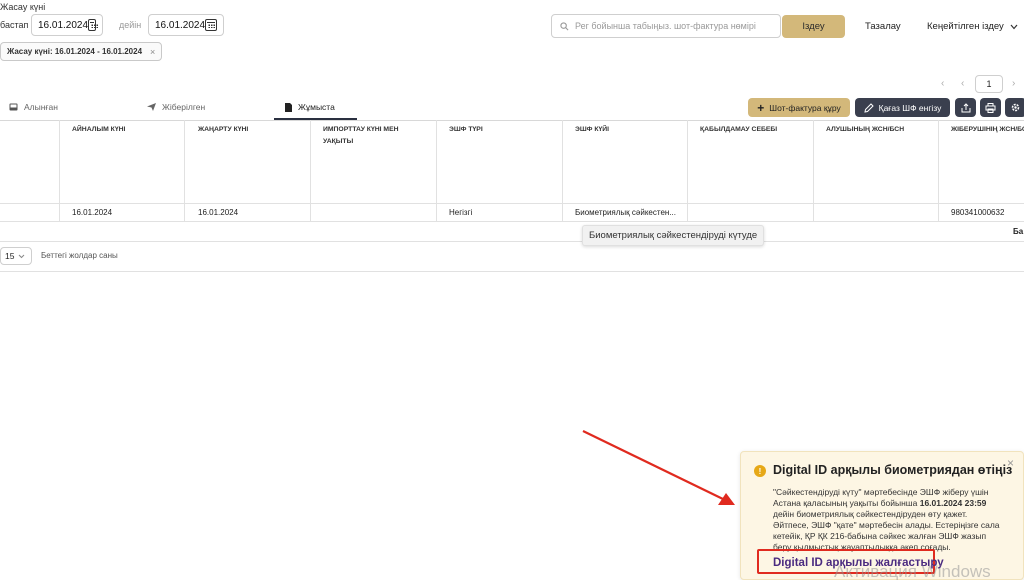  I want to click on inbox-icon, so click(13, 107).